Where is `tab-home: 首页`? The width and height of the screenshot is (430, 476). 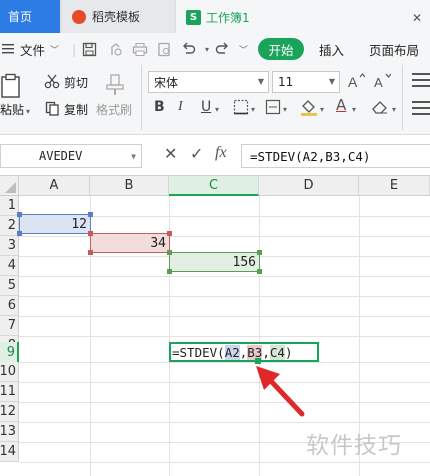 tab-home: 首页 is located at coordinates (30, 16).